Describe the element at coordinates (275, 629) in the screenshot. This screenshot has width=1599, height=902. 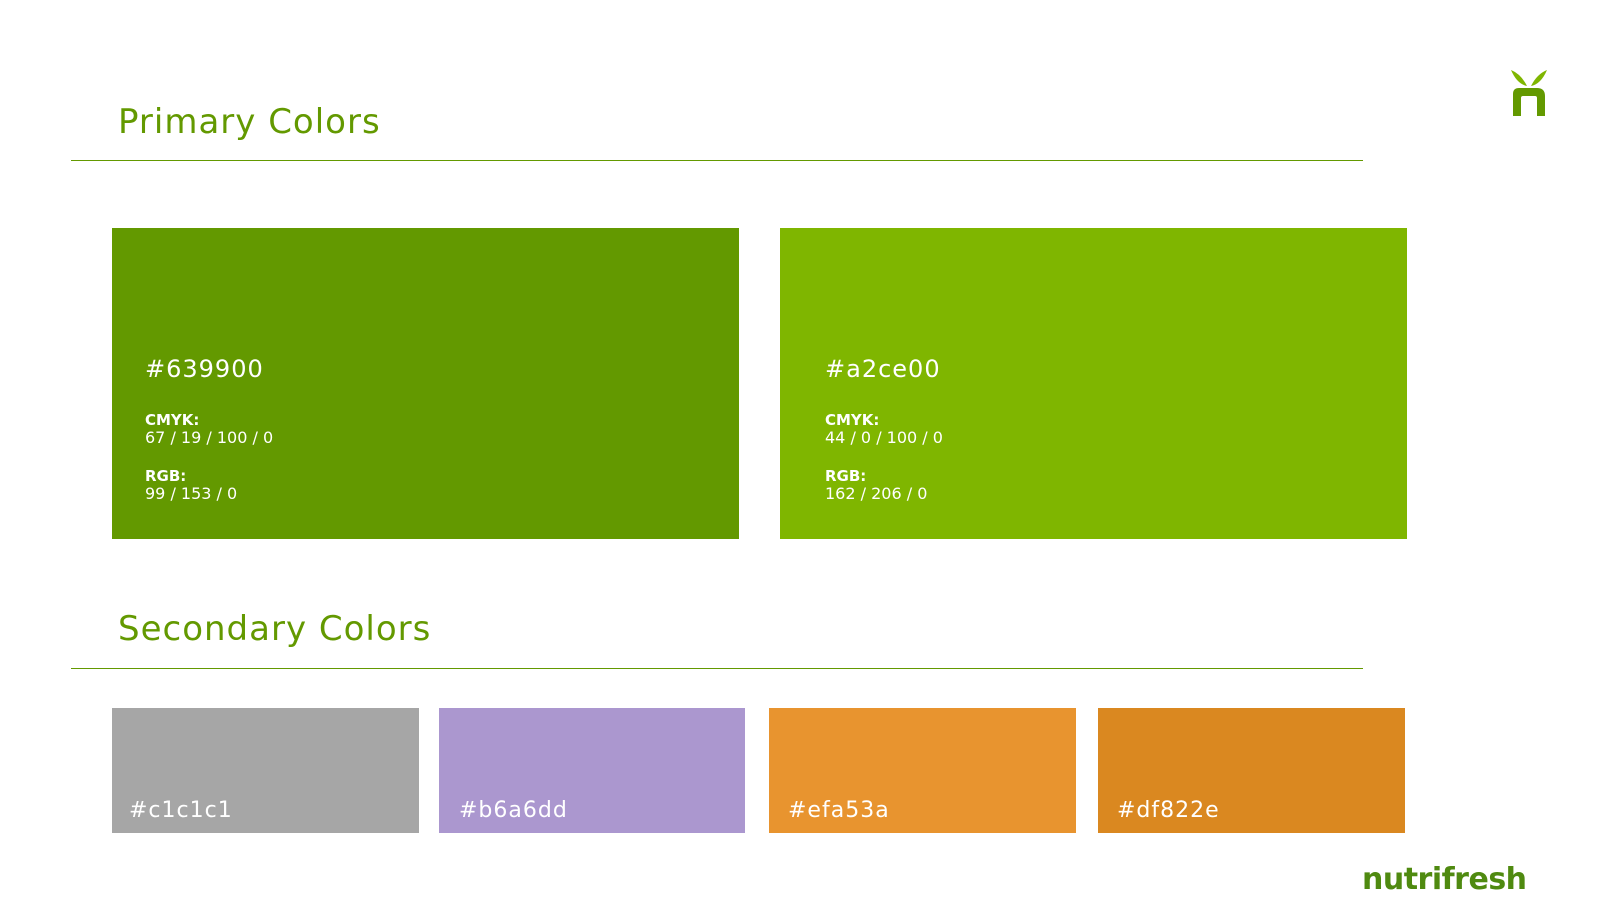
I see `secondary-colors-title: Secondary Colors` at that location.